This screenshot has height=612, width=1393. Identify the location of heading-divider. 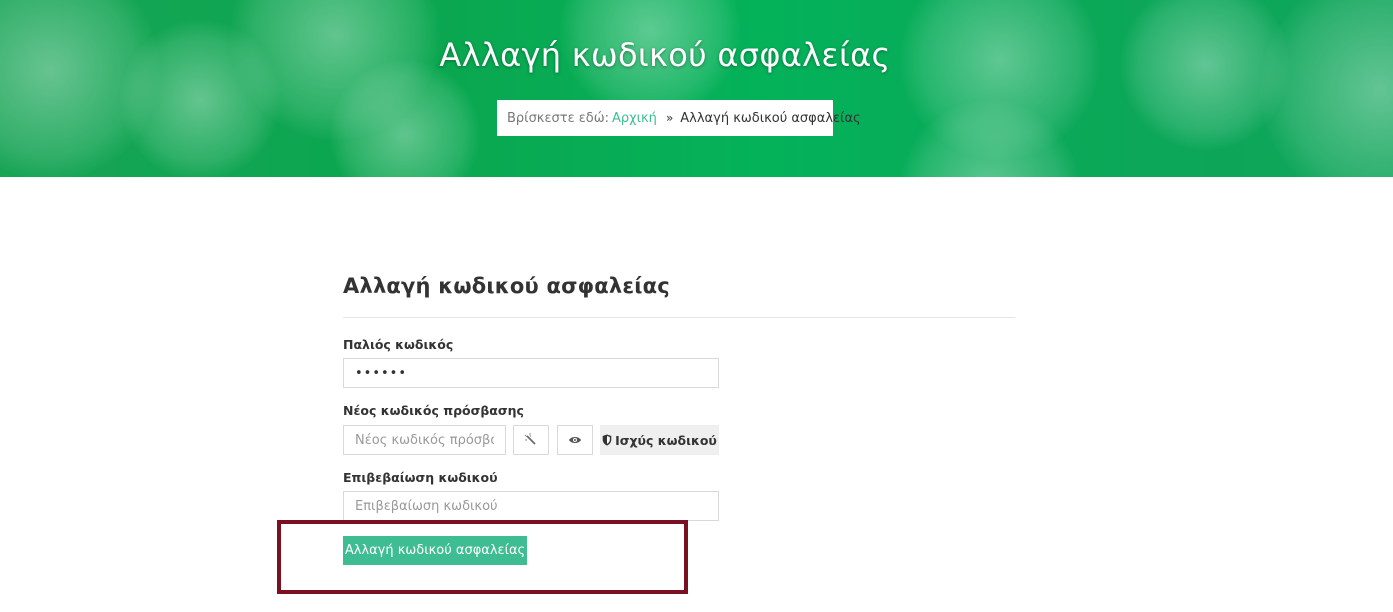
(679, 317).